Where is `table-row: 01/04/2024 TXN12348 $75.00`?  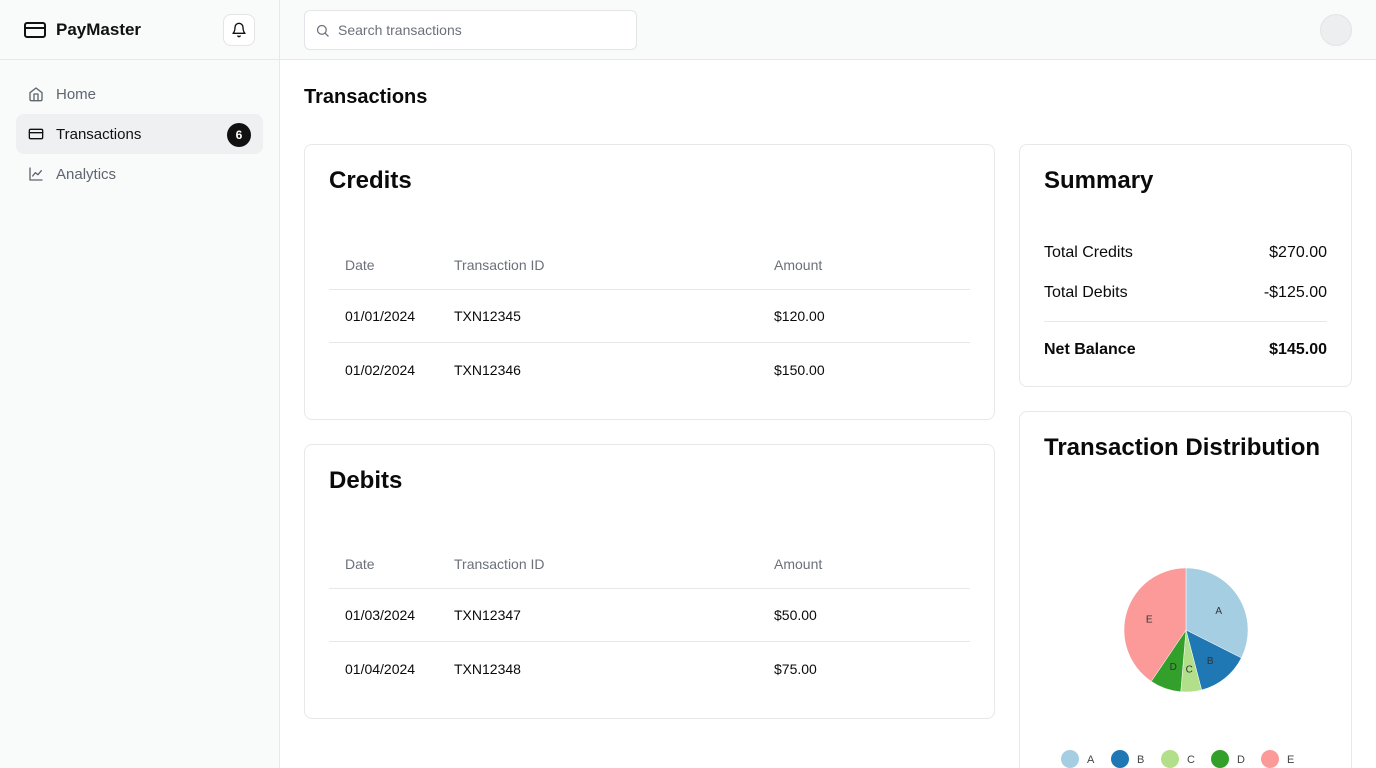
table-row: 01/04/2024 TXN12348 $75.00 is located at coordinates (649, 668).